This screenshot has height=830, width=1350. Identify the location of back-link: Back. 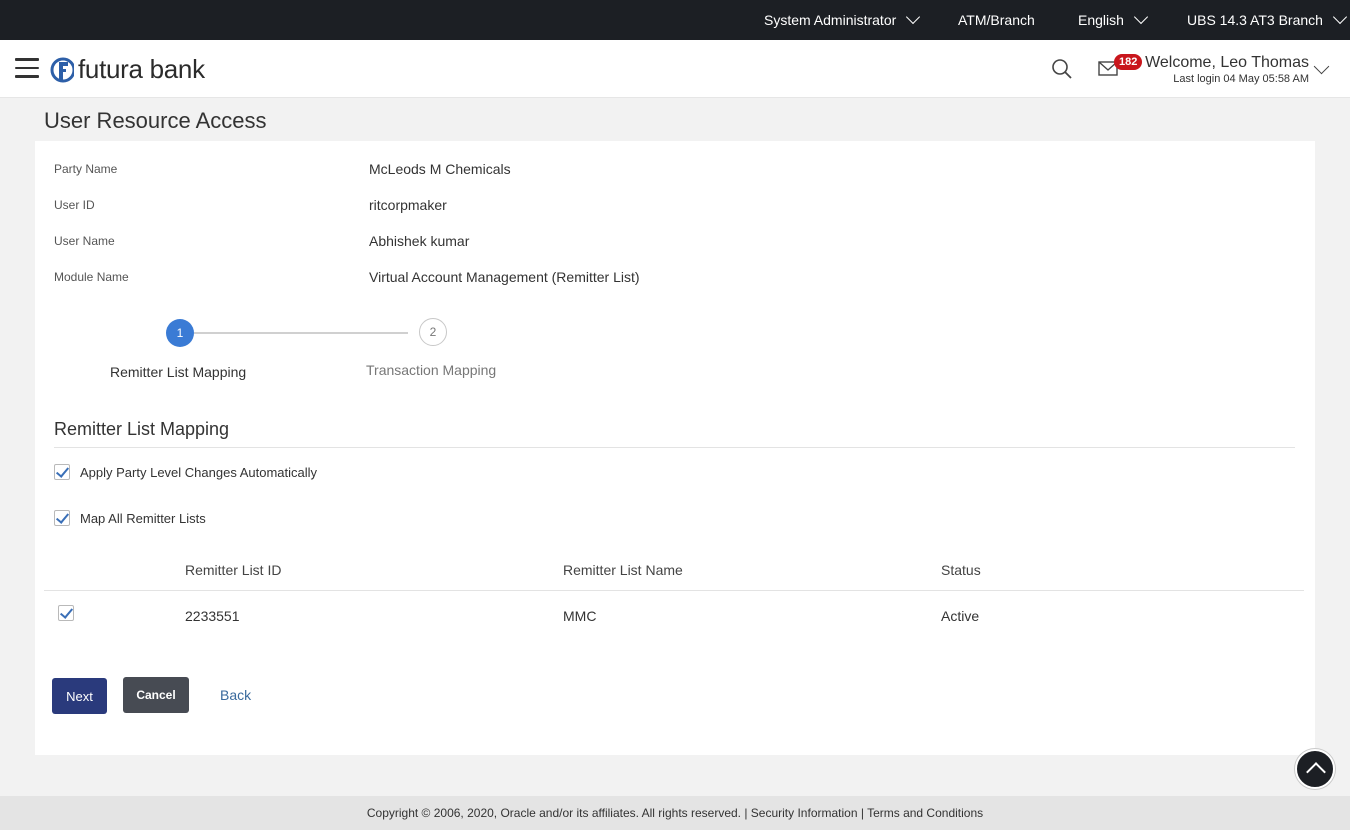
(235, 695).